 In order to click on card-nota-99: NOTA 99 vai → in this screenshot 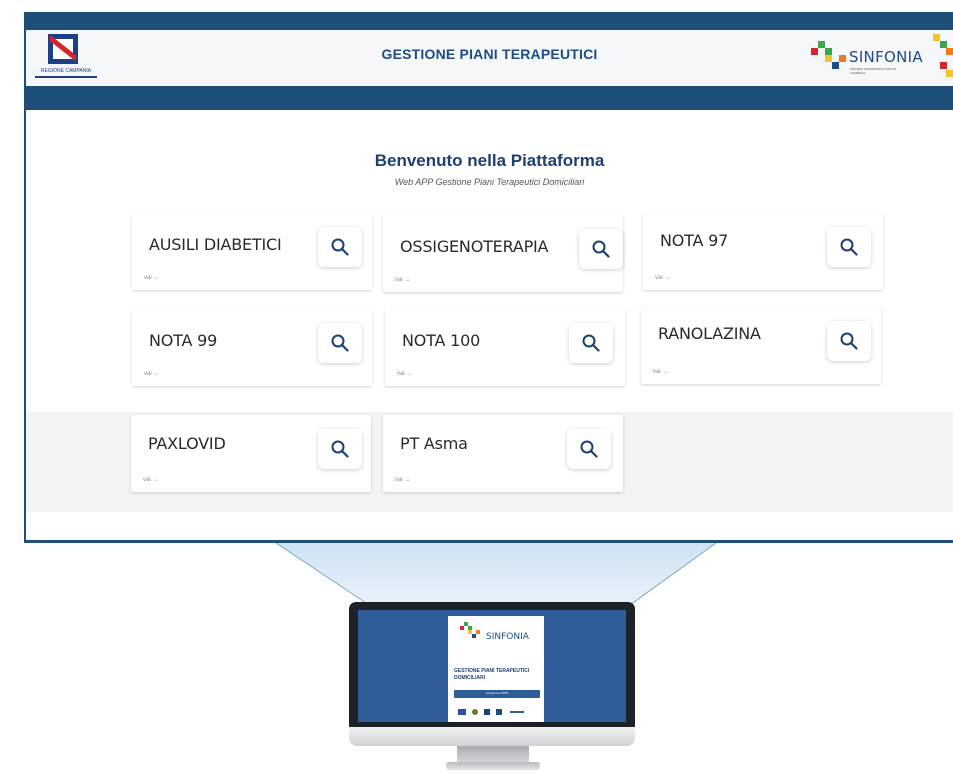, I will do `click(252, 347)`.